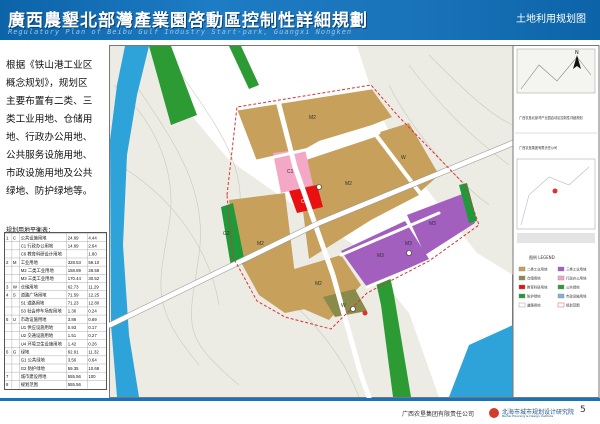 Image resolution: width=600 pixels, height=424 pixels. Describe the element at coordinates (42, 343) in the screenshot. I see `table-cell: U4 环境卫生设施用地` at that location.